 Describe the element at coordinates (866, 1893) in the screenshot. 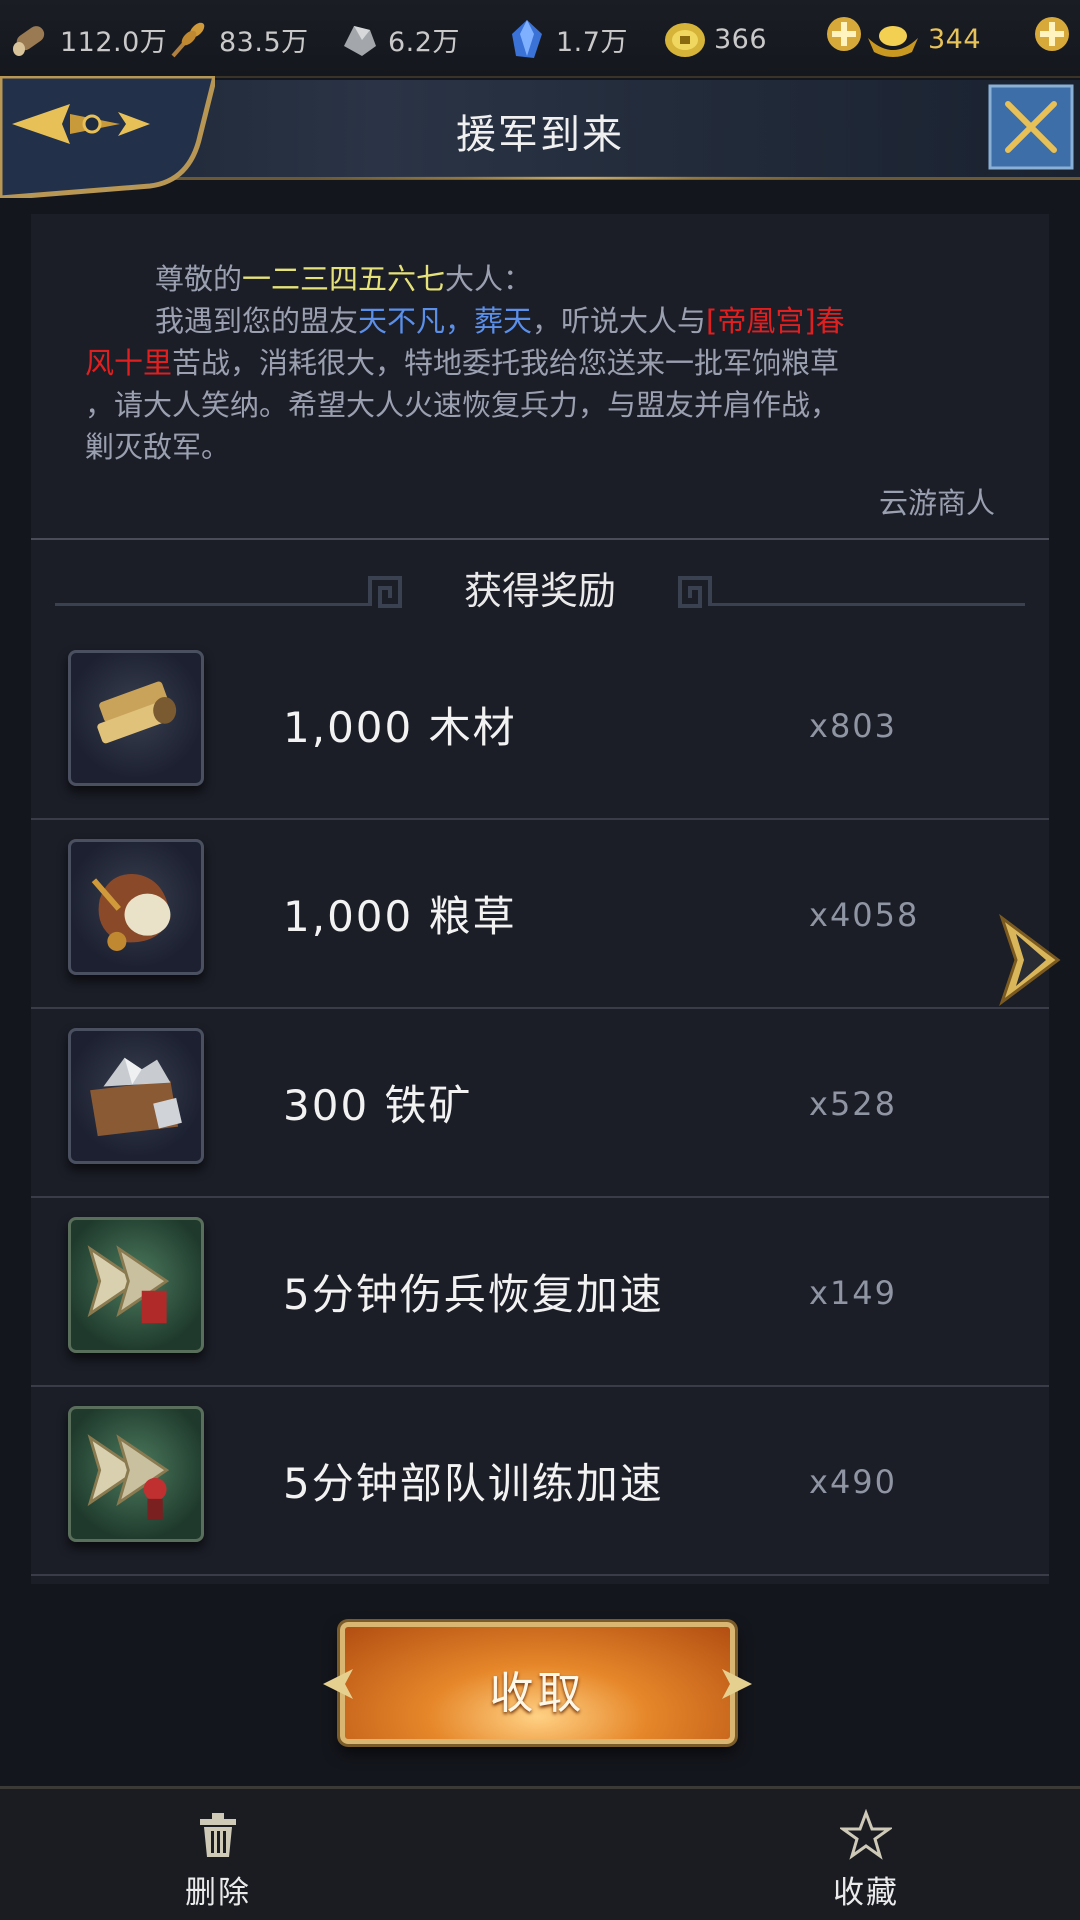

I see `favorite-label: 收藏` at that location.